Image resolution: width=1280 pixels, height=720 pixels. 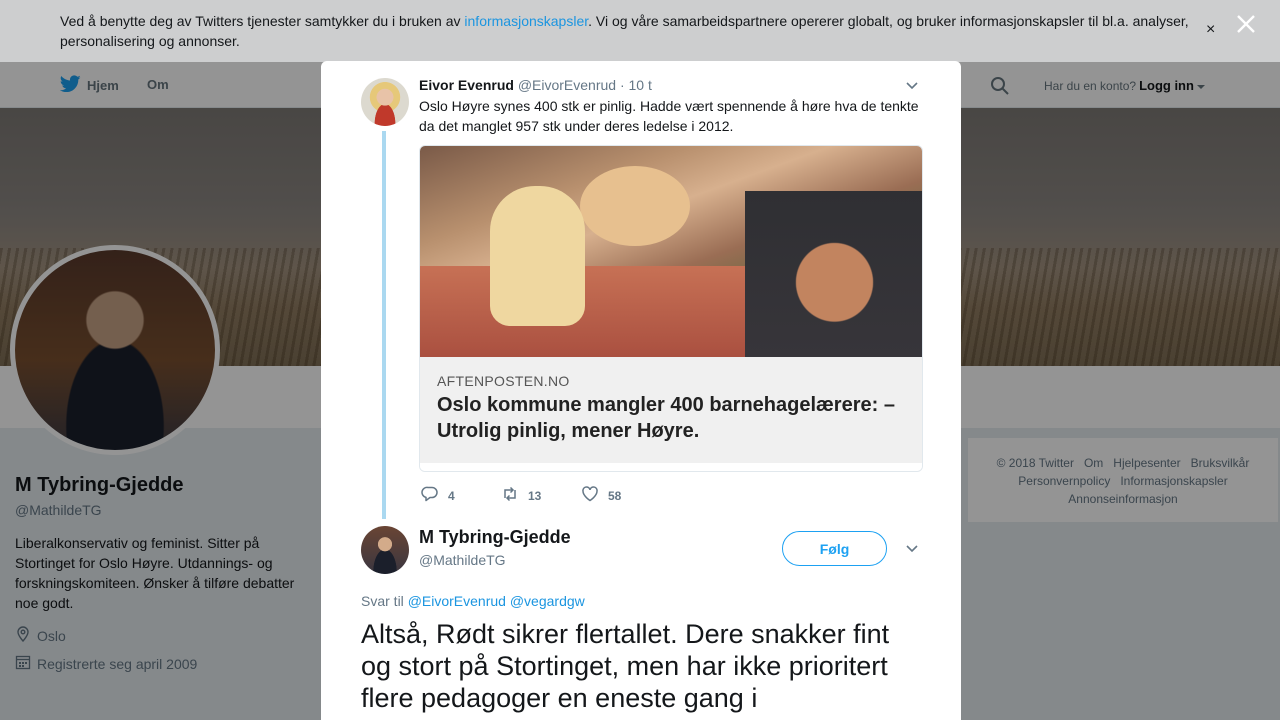 What do you see at coordinates (385, 550) in the screenshot?
I see `main-tweet-avatar` at bounding box center [385, 550].